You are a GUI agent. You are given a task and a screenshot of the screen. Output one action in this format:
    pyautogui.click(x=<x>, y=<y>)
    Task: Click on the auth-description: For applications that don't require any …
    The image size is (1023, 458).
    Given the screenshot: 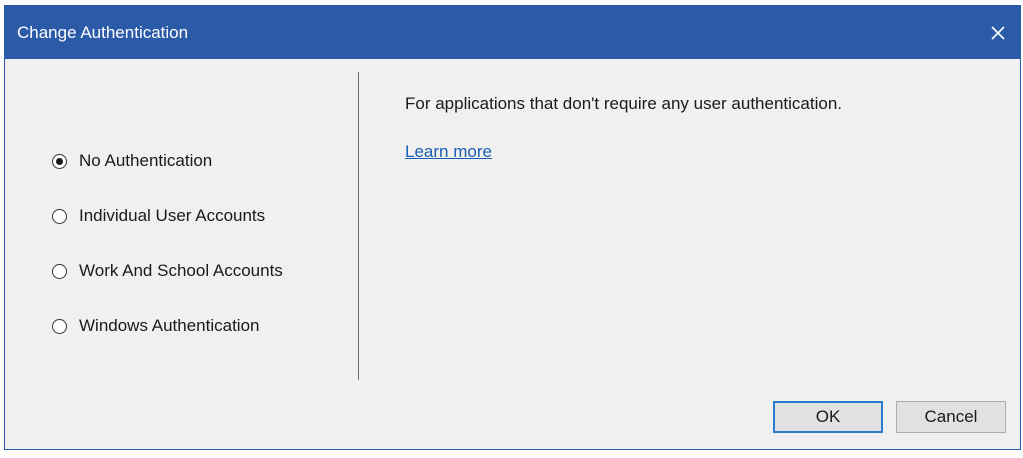 What is the action you would take?
    pyautogui.click(x=624, y=103)
    